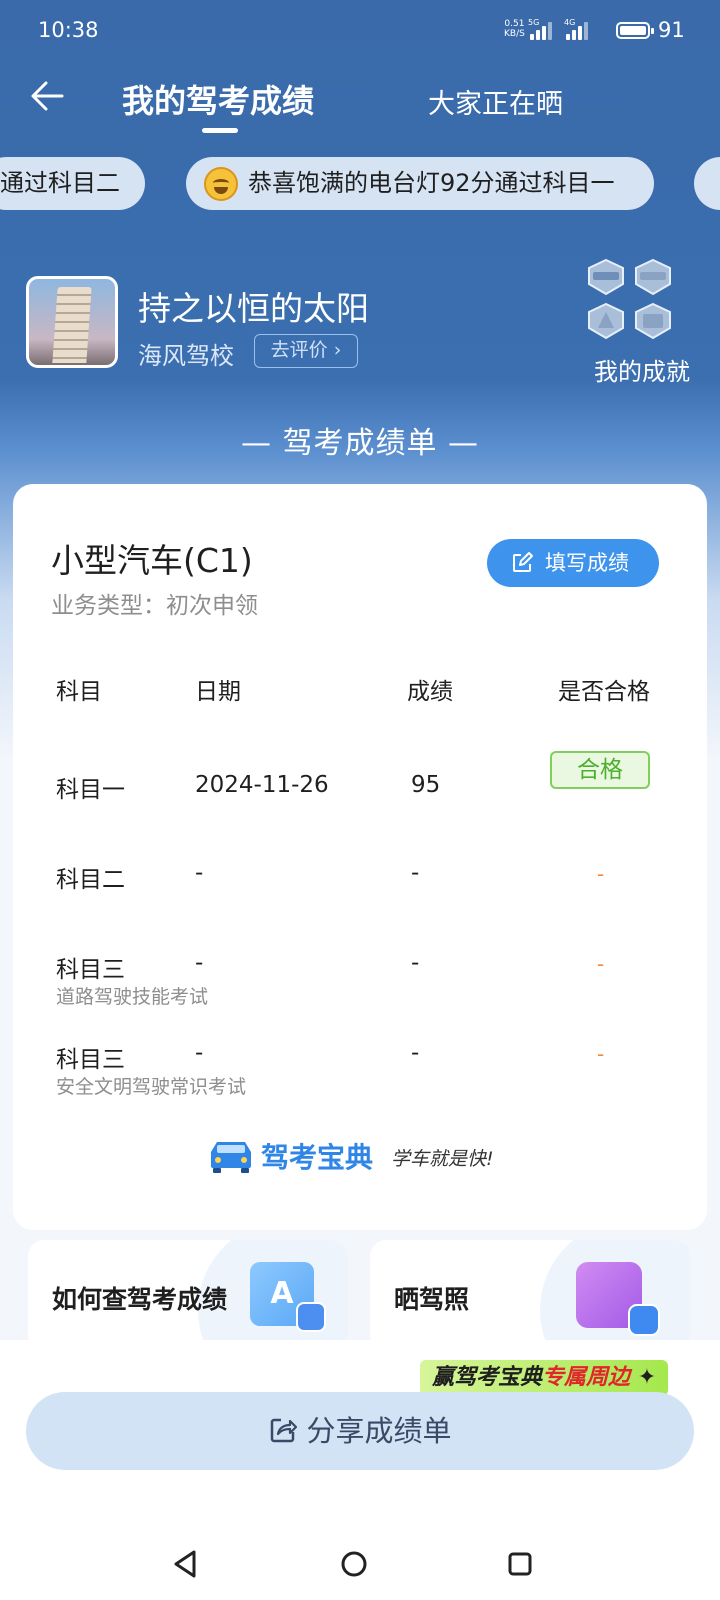 The height and width of the screenshot is (1600, 720). What do you see at coordinates (154, 606) in the screenshot?
I see `business-type: 业务类型：初次申领` at bounding box center [154, 606].